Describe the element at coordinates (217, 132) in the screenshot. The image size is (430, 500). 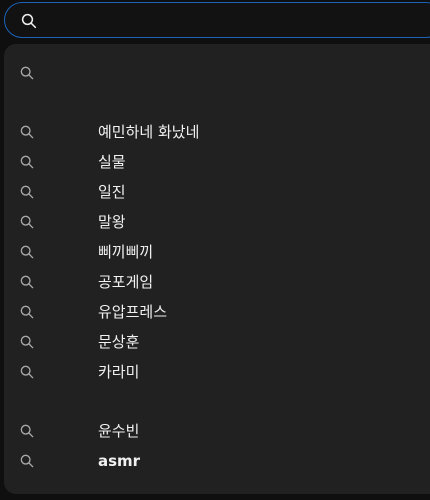
I see `suggestion-item: 예민하네 화났네` at that location.